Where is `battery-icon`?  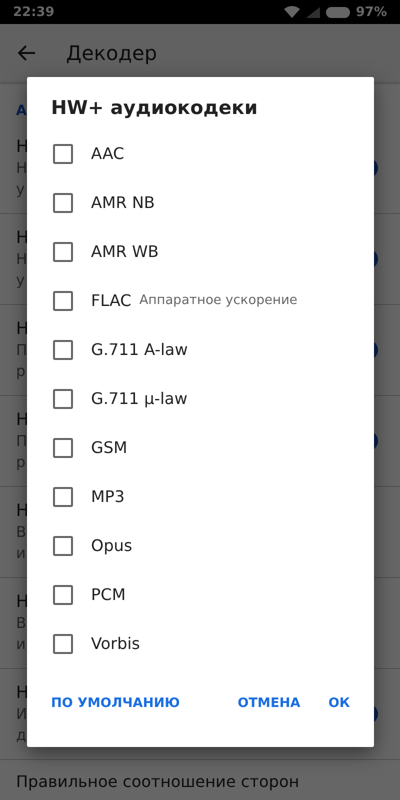 battery-icon is located at coordinates (338, 12).